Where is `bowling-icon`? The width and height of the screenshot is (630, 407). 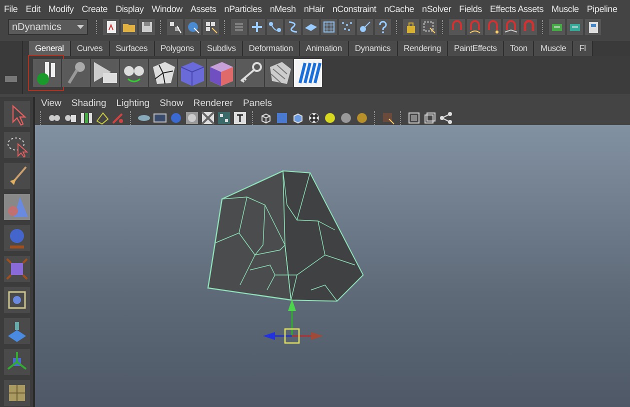 bowling-icon is located at coordinates (47, 73).